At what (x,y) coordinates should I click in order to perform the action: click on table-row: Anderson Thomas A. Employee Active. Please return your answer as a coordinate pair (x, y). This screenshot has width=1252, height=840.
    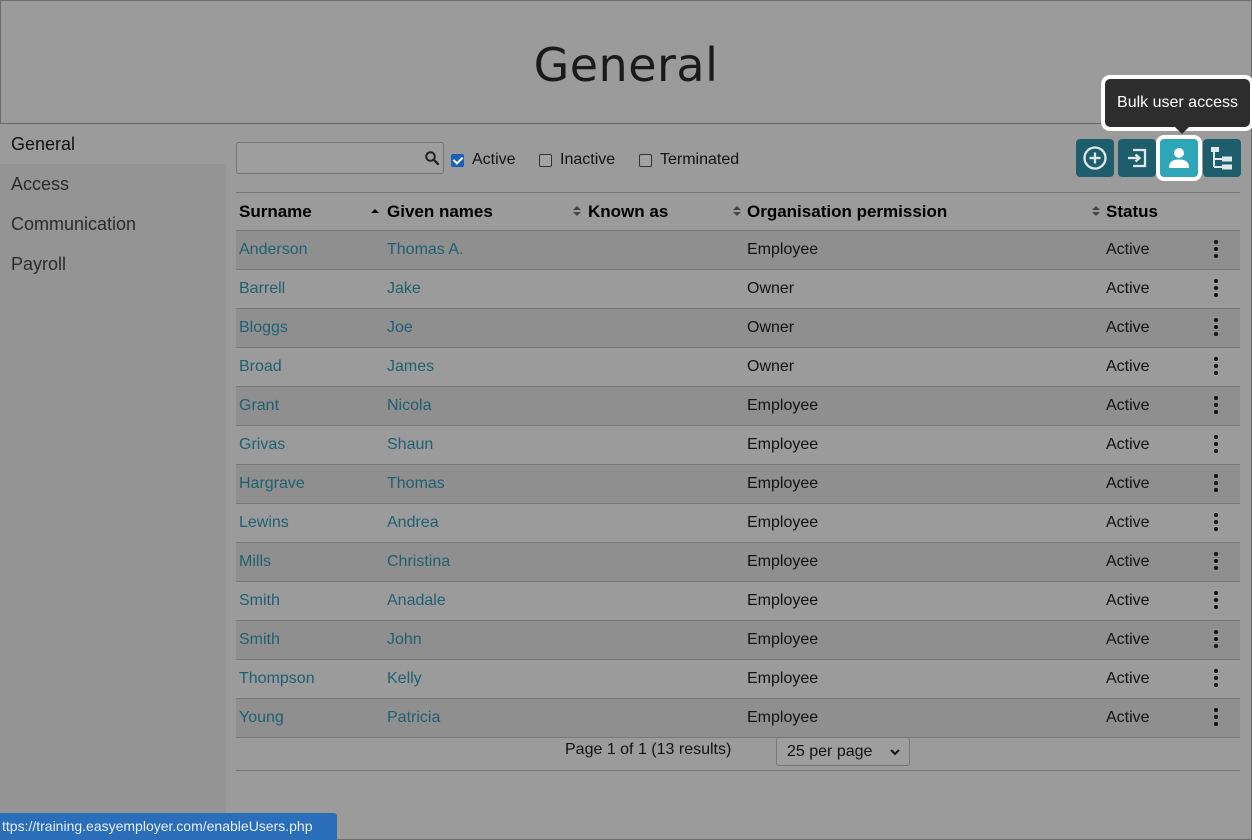
    Looking at the image, I should click on (738, 250).